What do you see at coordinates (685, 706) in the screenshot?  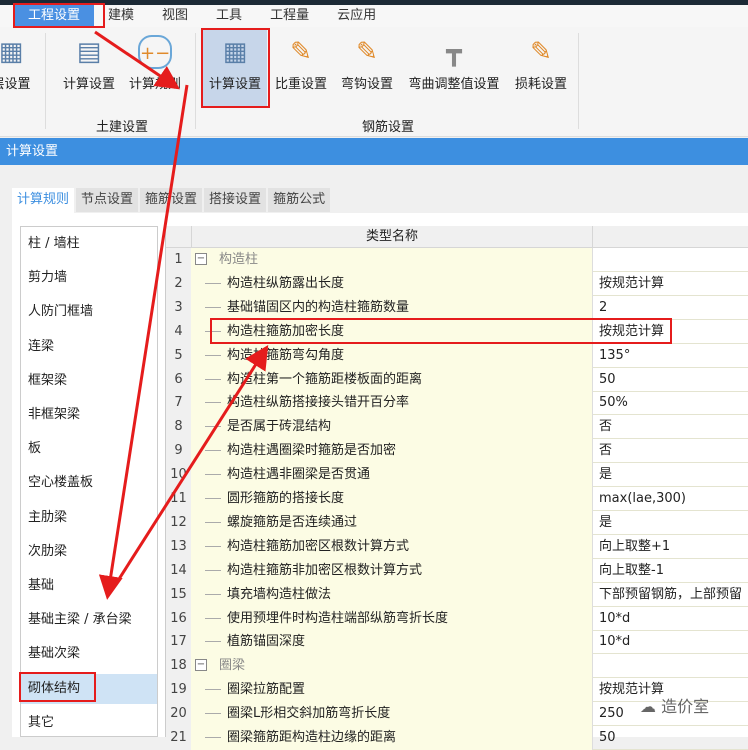 I see `watermark-text: 造价室` at bounding box center [685, 706].